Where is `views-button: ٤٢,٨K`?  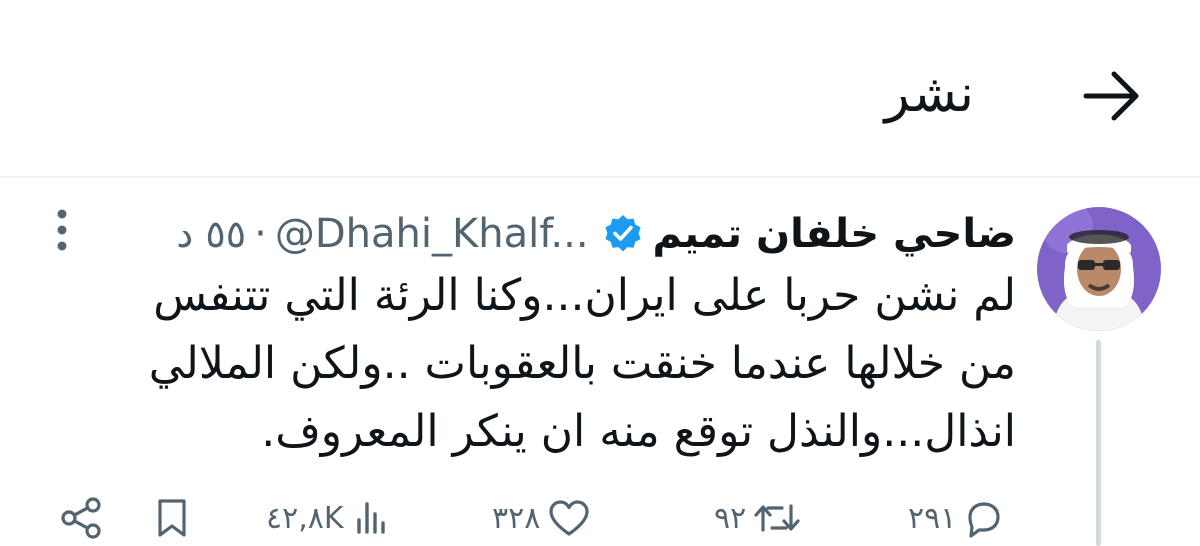
views-button: ٤٢,٨K is located at coordinates (330, 518).